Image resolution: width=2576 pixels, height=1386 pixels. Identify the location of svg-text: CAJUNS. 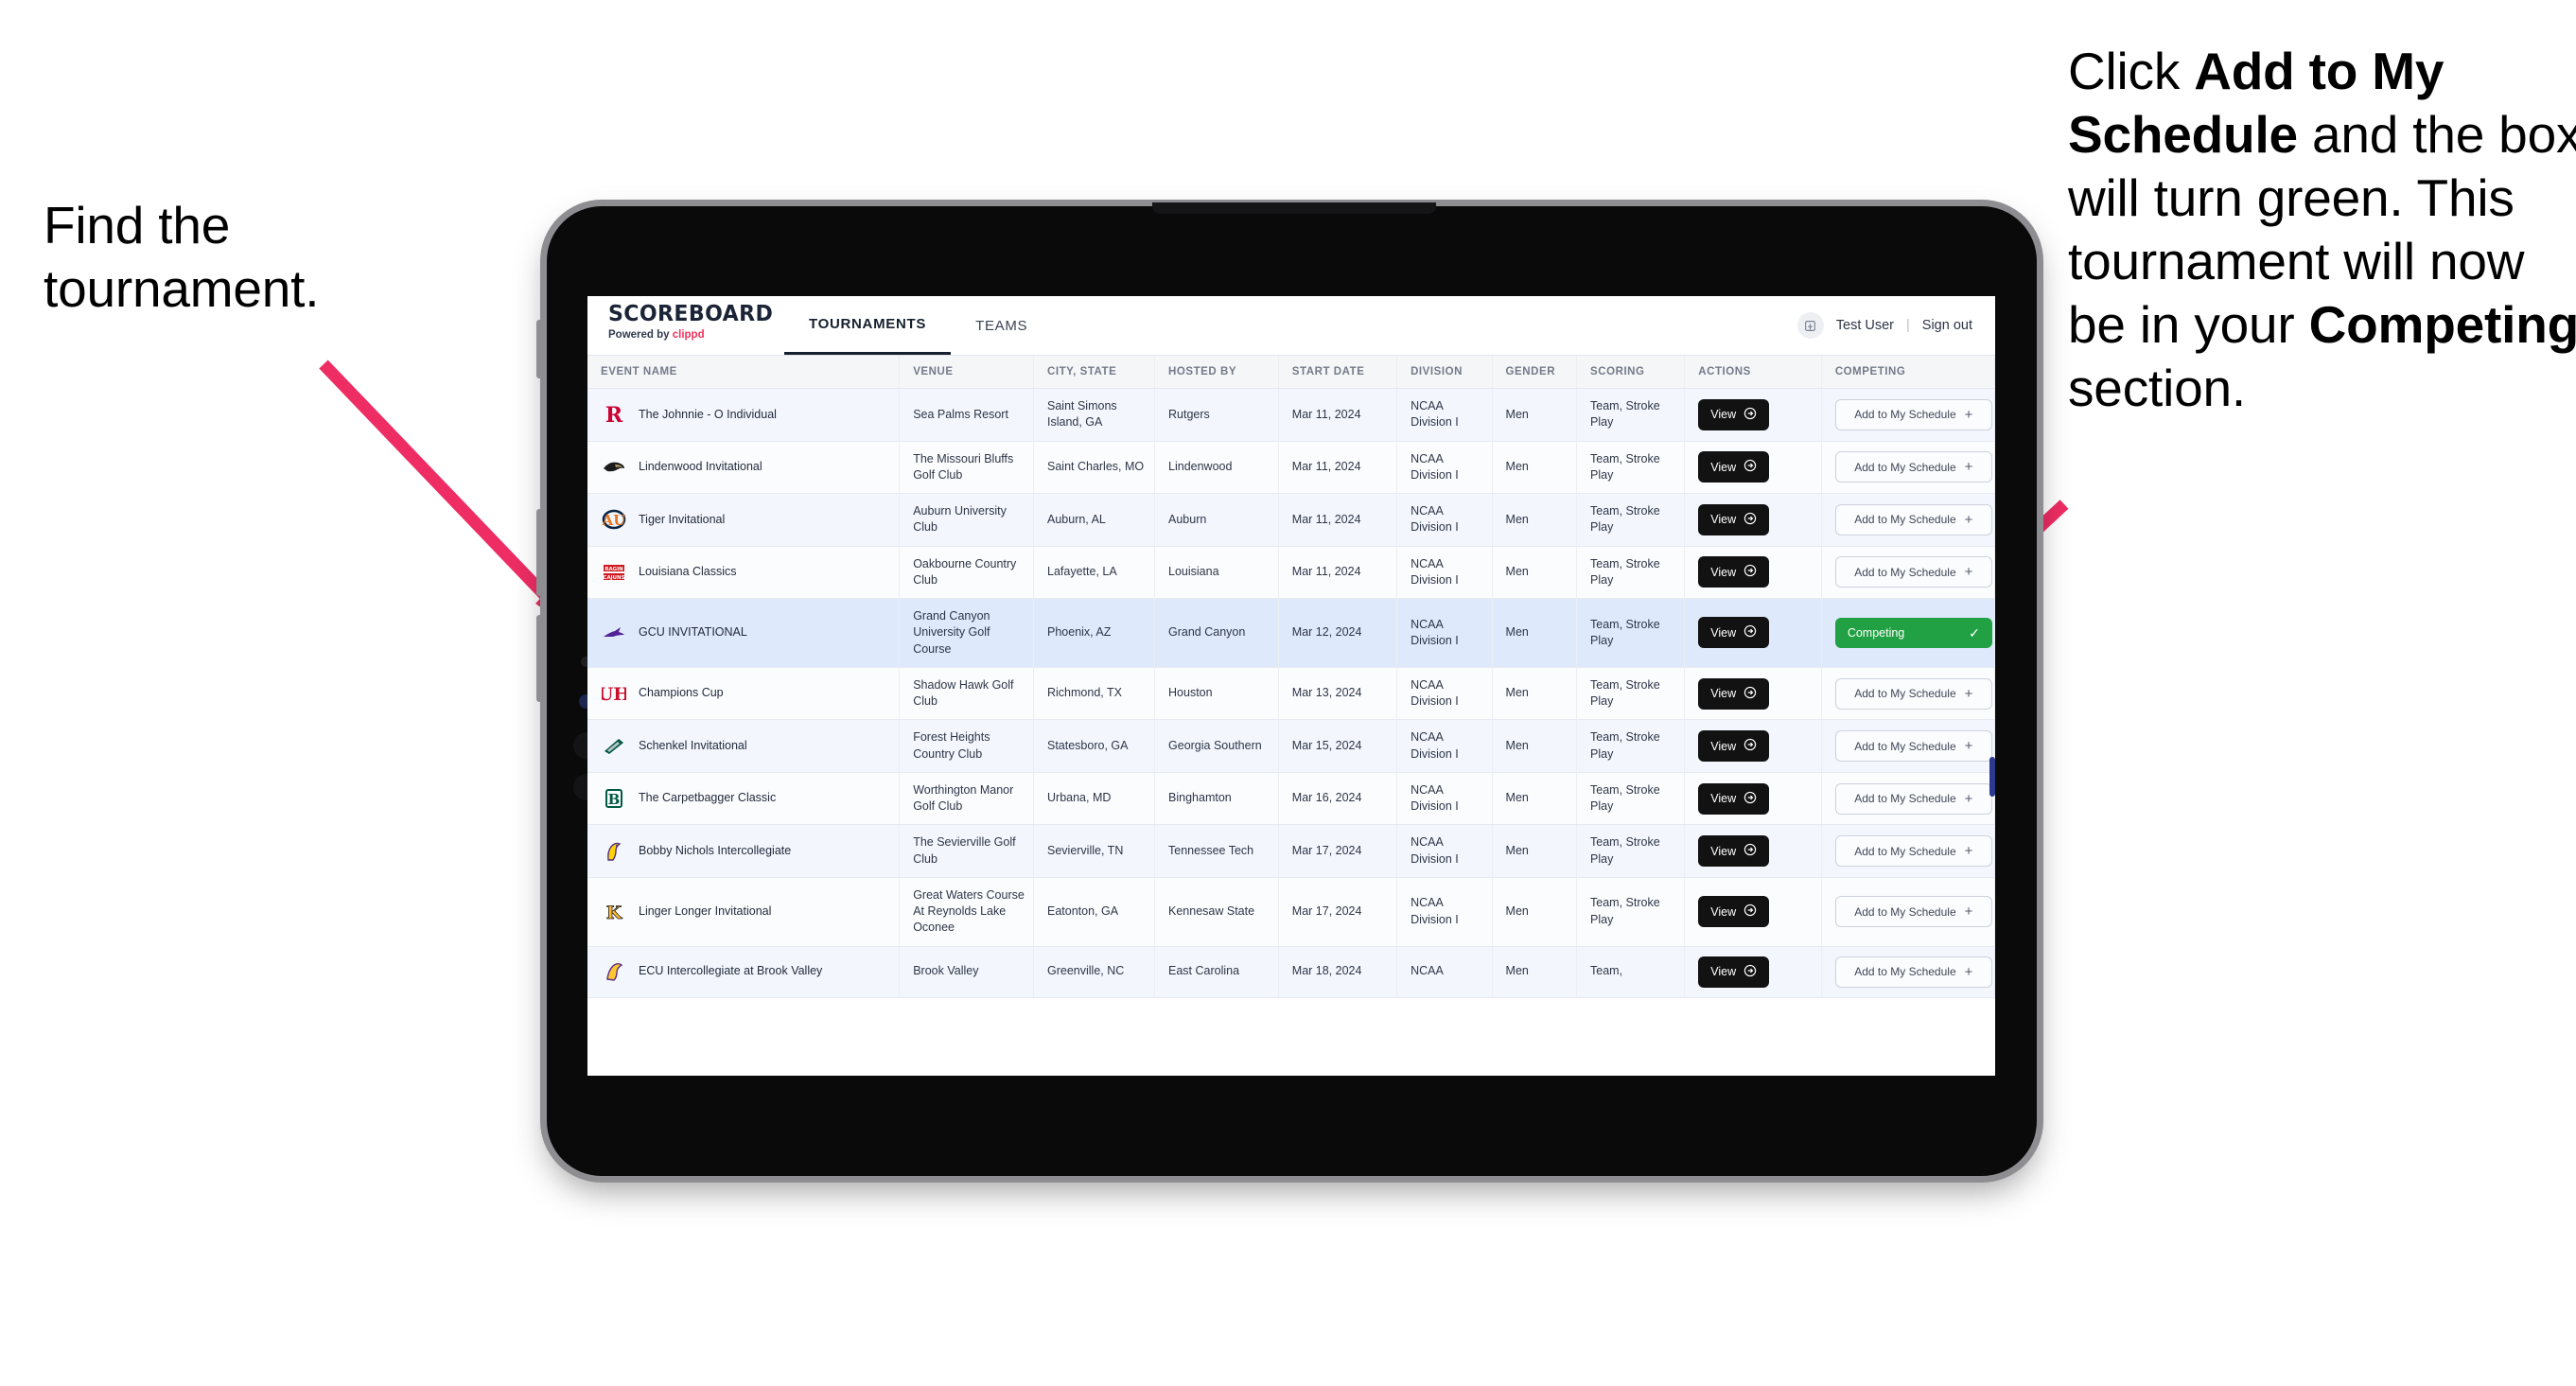
(613, 578).